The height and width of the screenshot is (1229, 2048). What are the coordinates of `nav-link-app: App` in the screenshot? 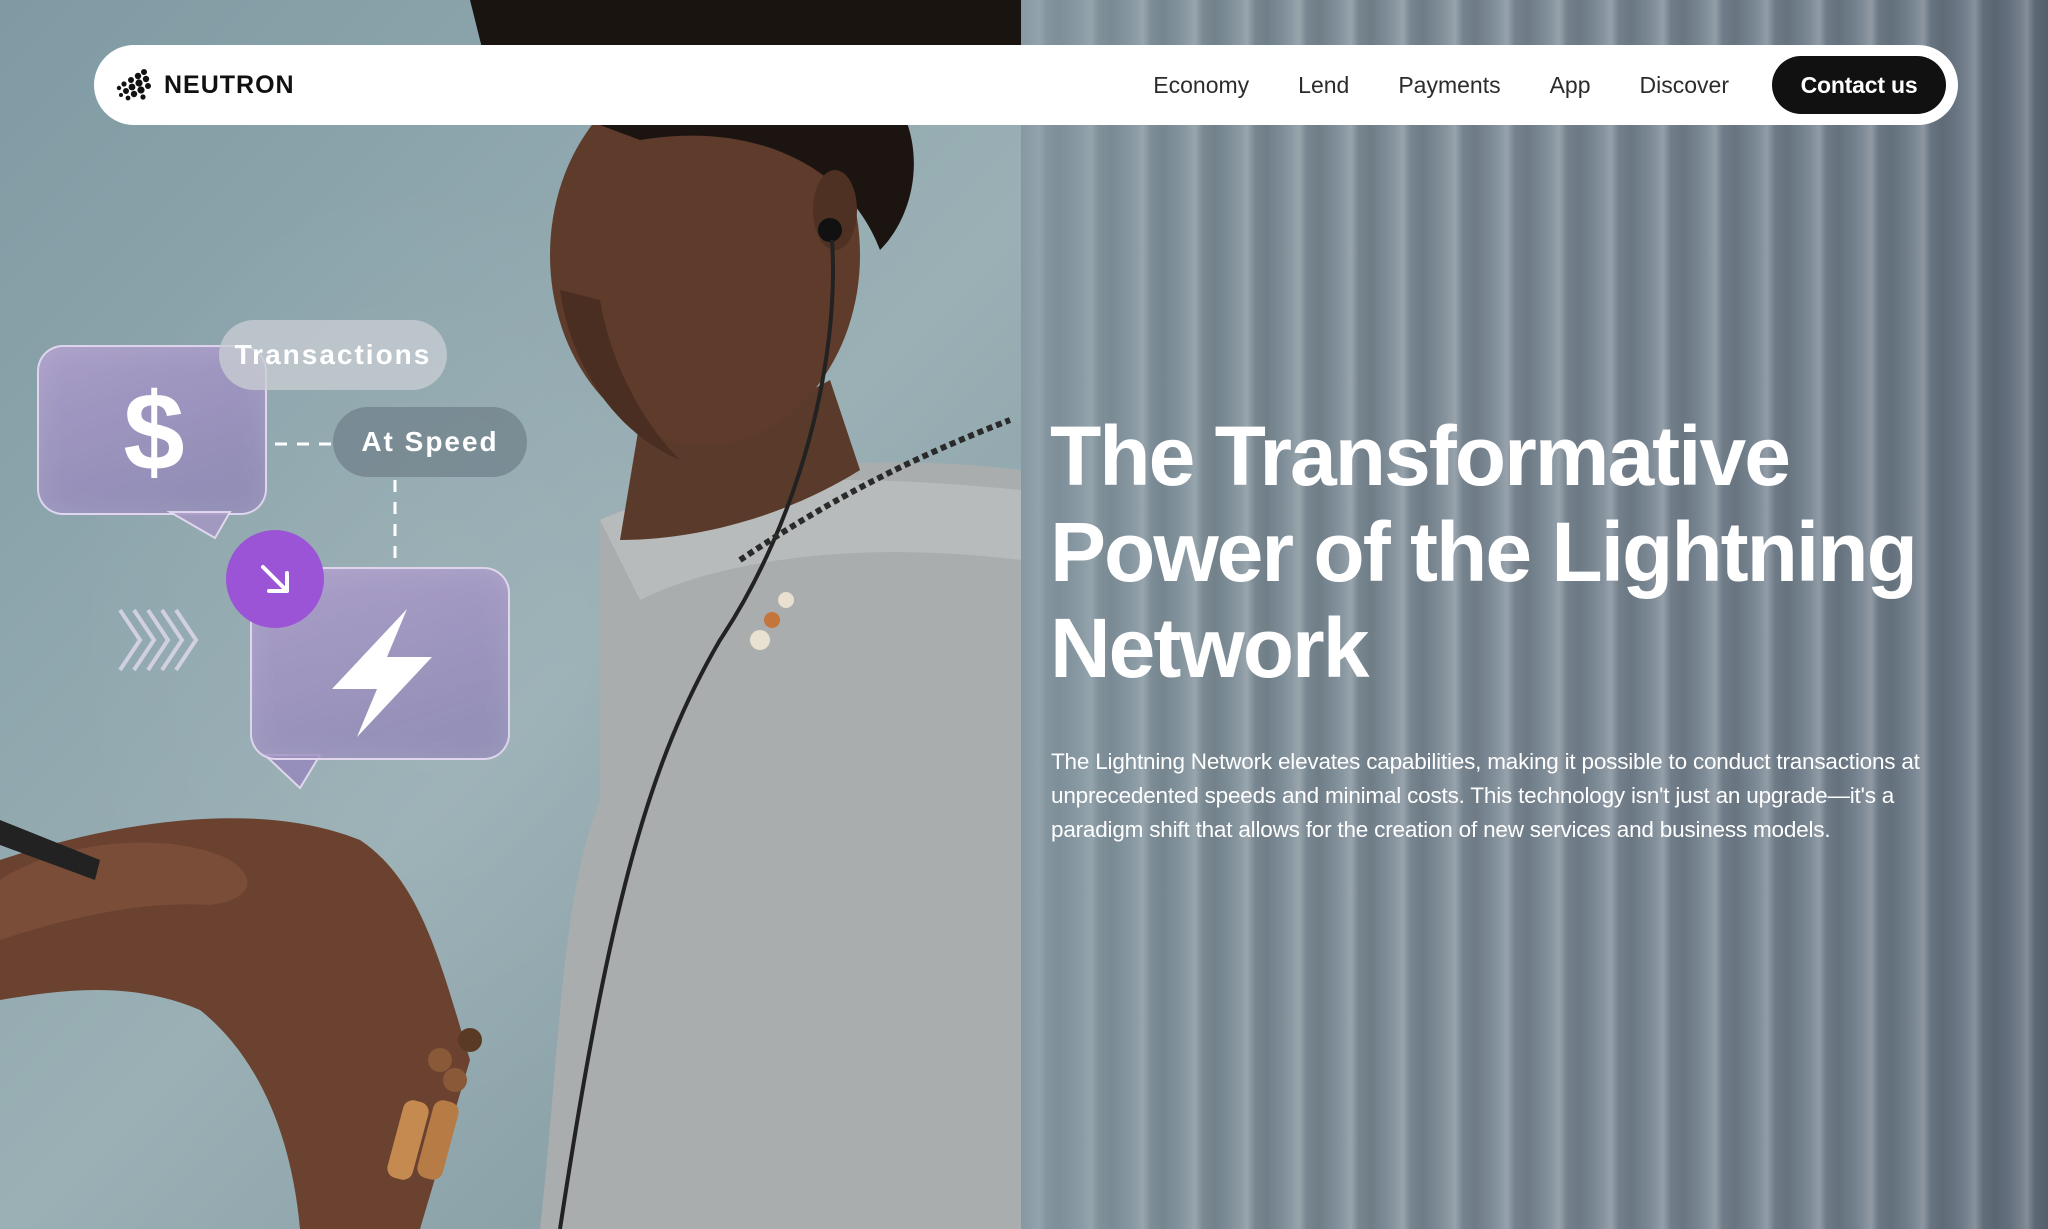 It's located at (1570, 85).